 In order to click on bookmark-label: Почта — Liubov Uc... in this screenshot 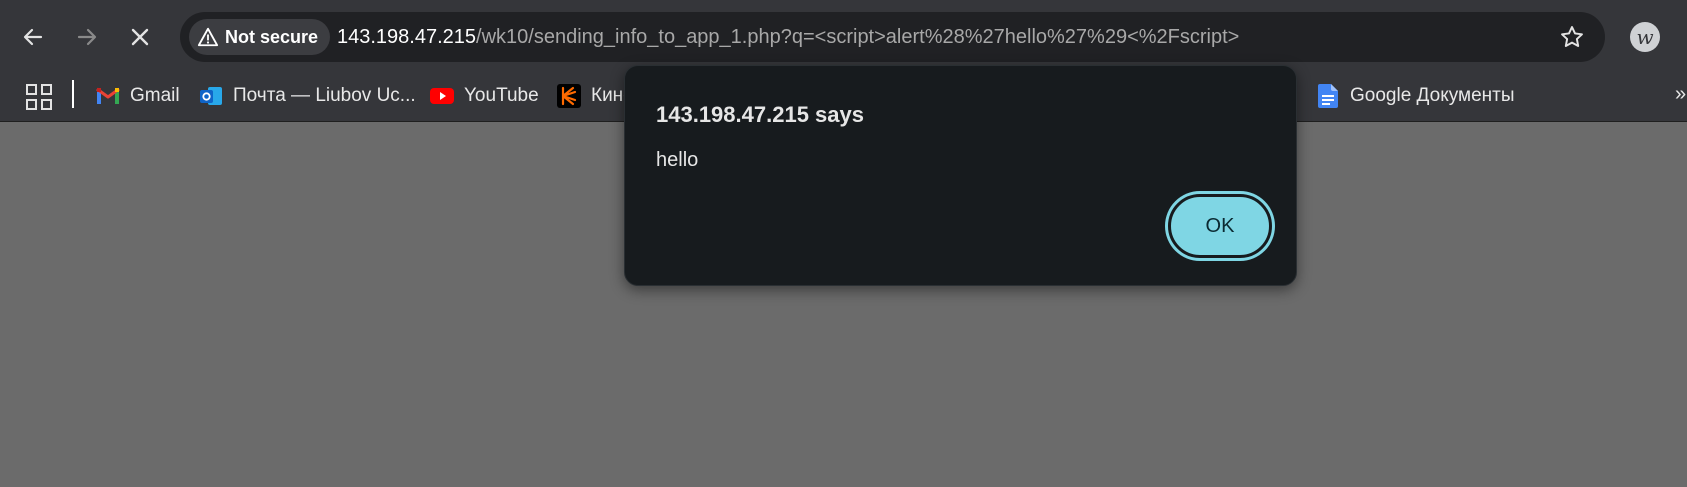, I will do `click(324, 95)`.